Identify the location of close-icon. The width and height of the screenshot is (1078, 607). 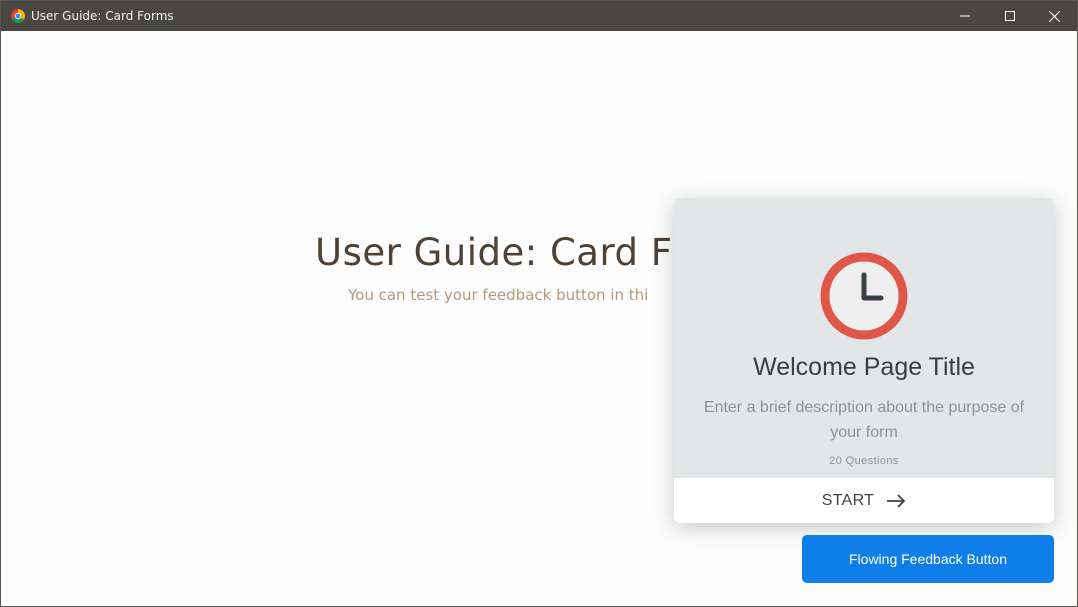
(1054, 16).